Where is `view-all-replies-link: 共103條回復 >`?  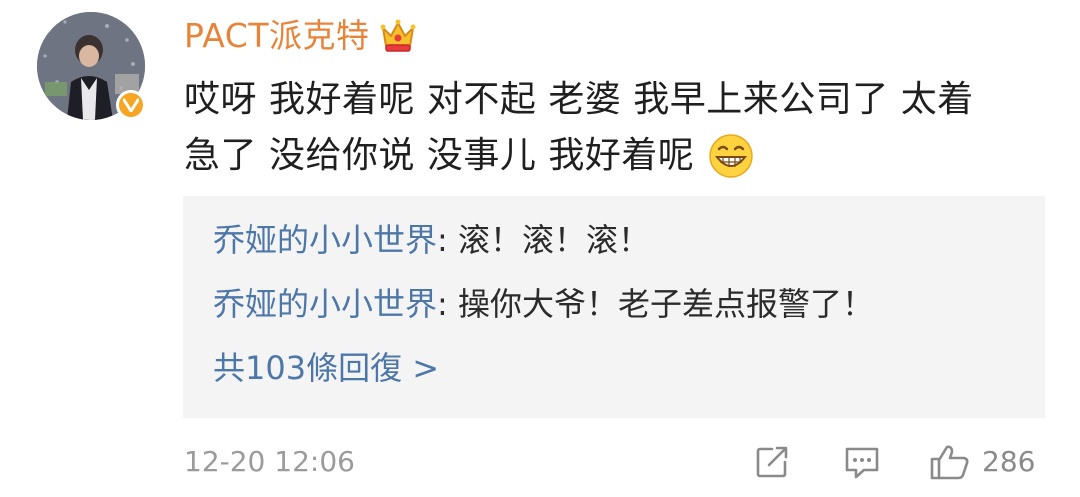 view-all-replies-link: 共103條回復 > is located at coordinates (326, 368).